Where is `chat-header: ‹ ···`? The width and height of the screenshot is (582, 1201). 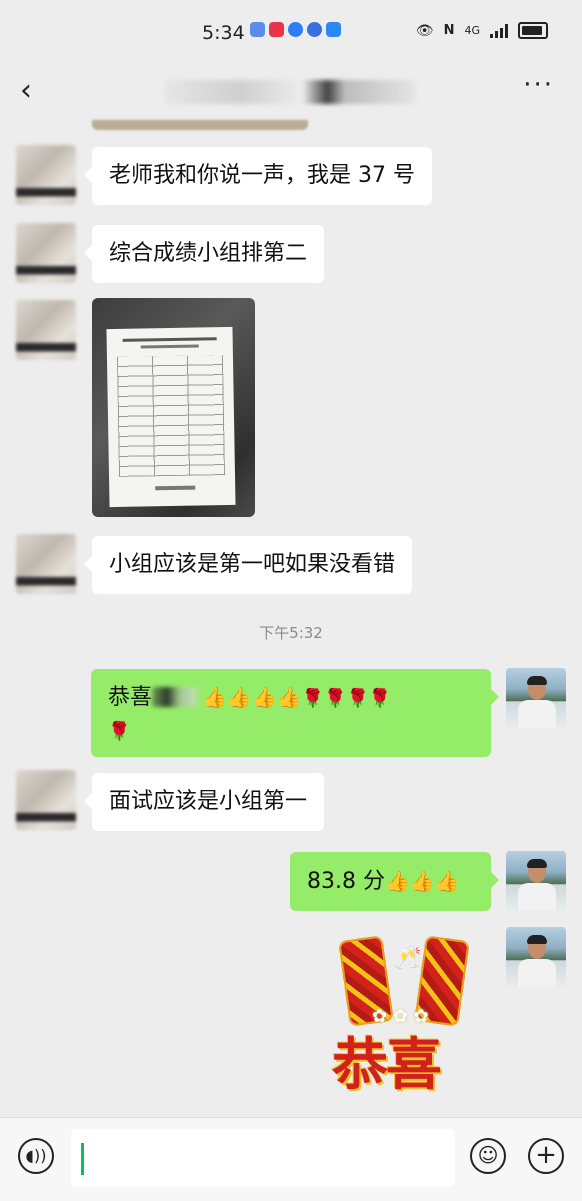 chat-header: ‹ ··· is located at coordinates (291, 93).